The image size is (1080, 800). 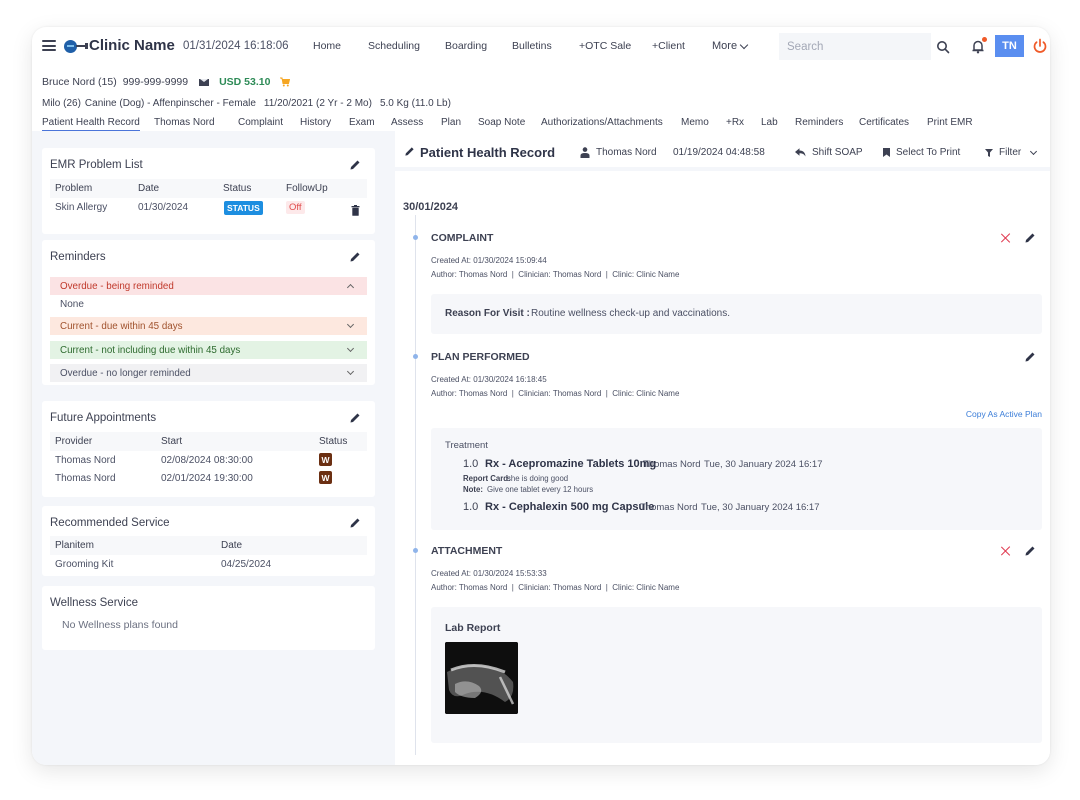 I want to click on search-input, so click(x=855, y=46).